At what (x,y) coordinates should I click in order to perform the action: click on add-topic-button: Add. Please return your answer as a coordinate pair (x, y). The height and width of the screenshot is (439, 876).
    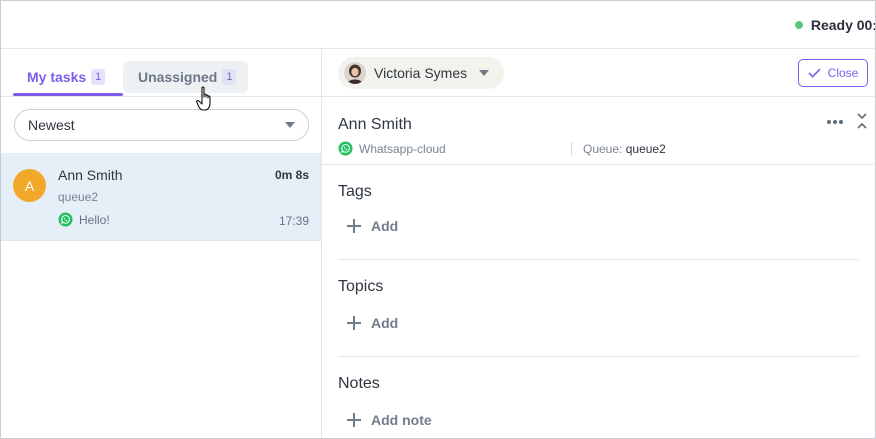
    Looking at the image, I should click on (372, 323).